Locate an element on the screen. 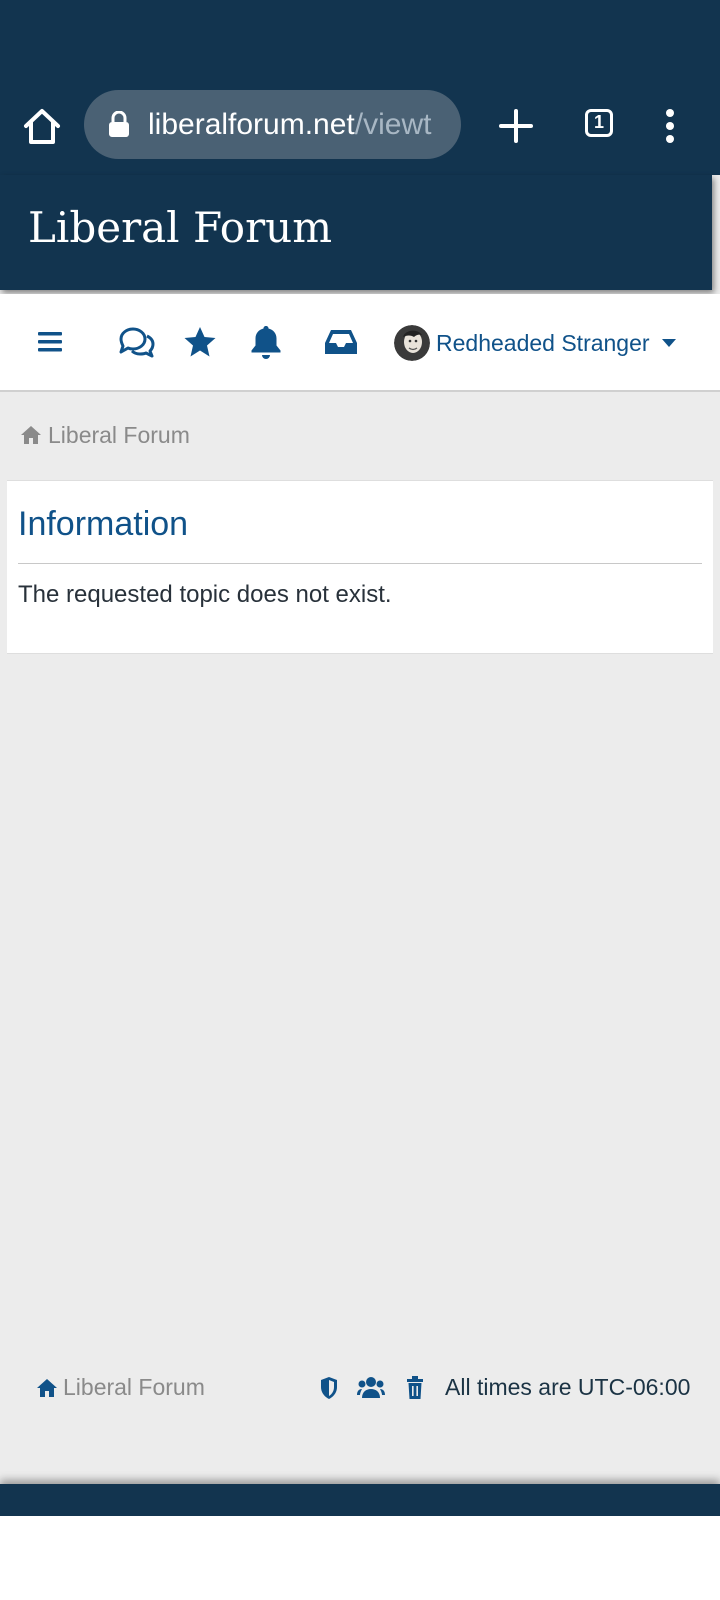  footer-home-link: Liberal Forum is located at coordinates (120, 1387).